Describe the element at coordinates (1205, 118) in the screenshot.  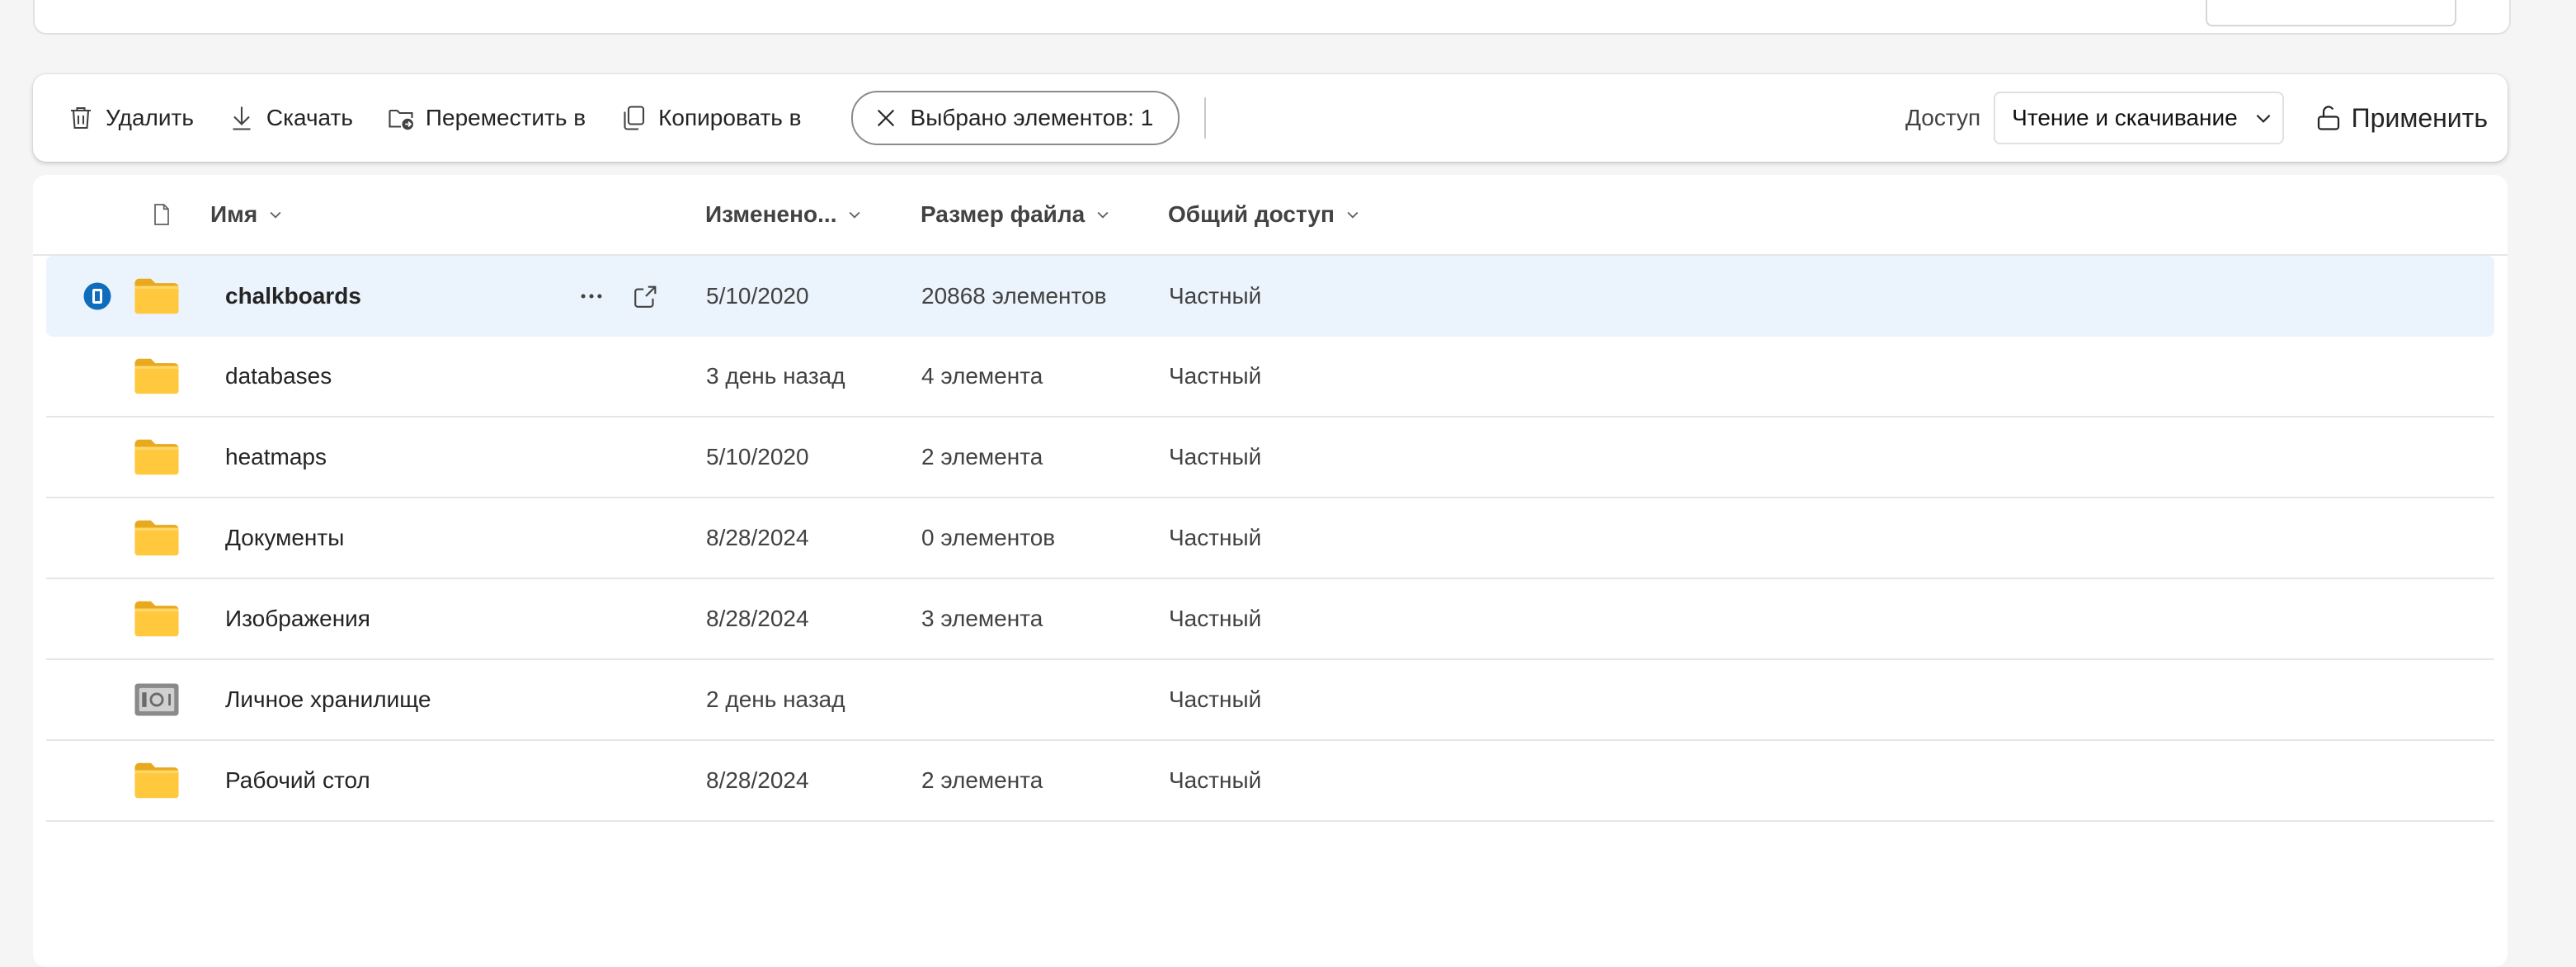
I see `toolbar-divider` at that location.